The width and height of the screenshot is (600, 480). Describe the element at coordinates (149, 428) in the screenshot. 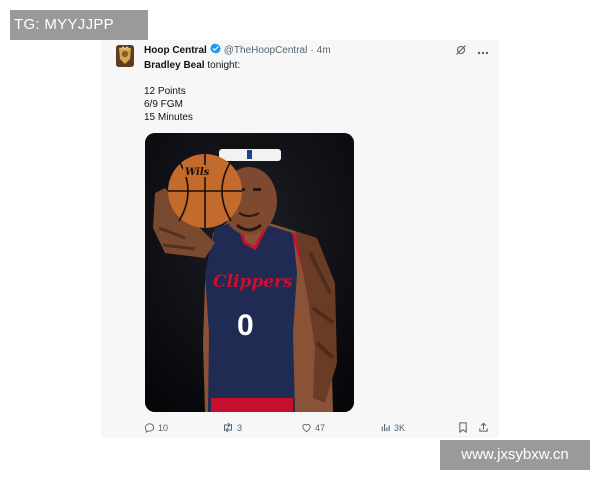

I see `reply-icon` at that location.